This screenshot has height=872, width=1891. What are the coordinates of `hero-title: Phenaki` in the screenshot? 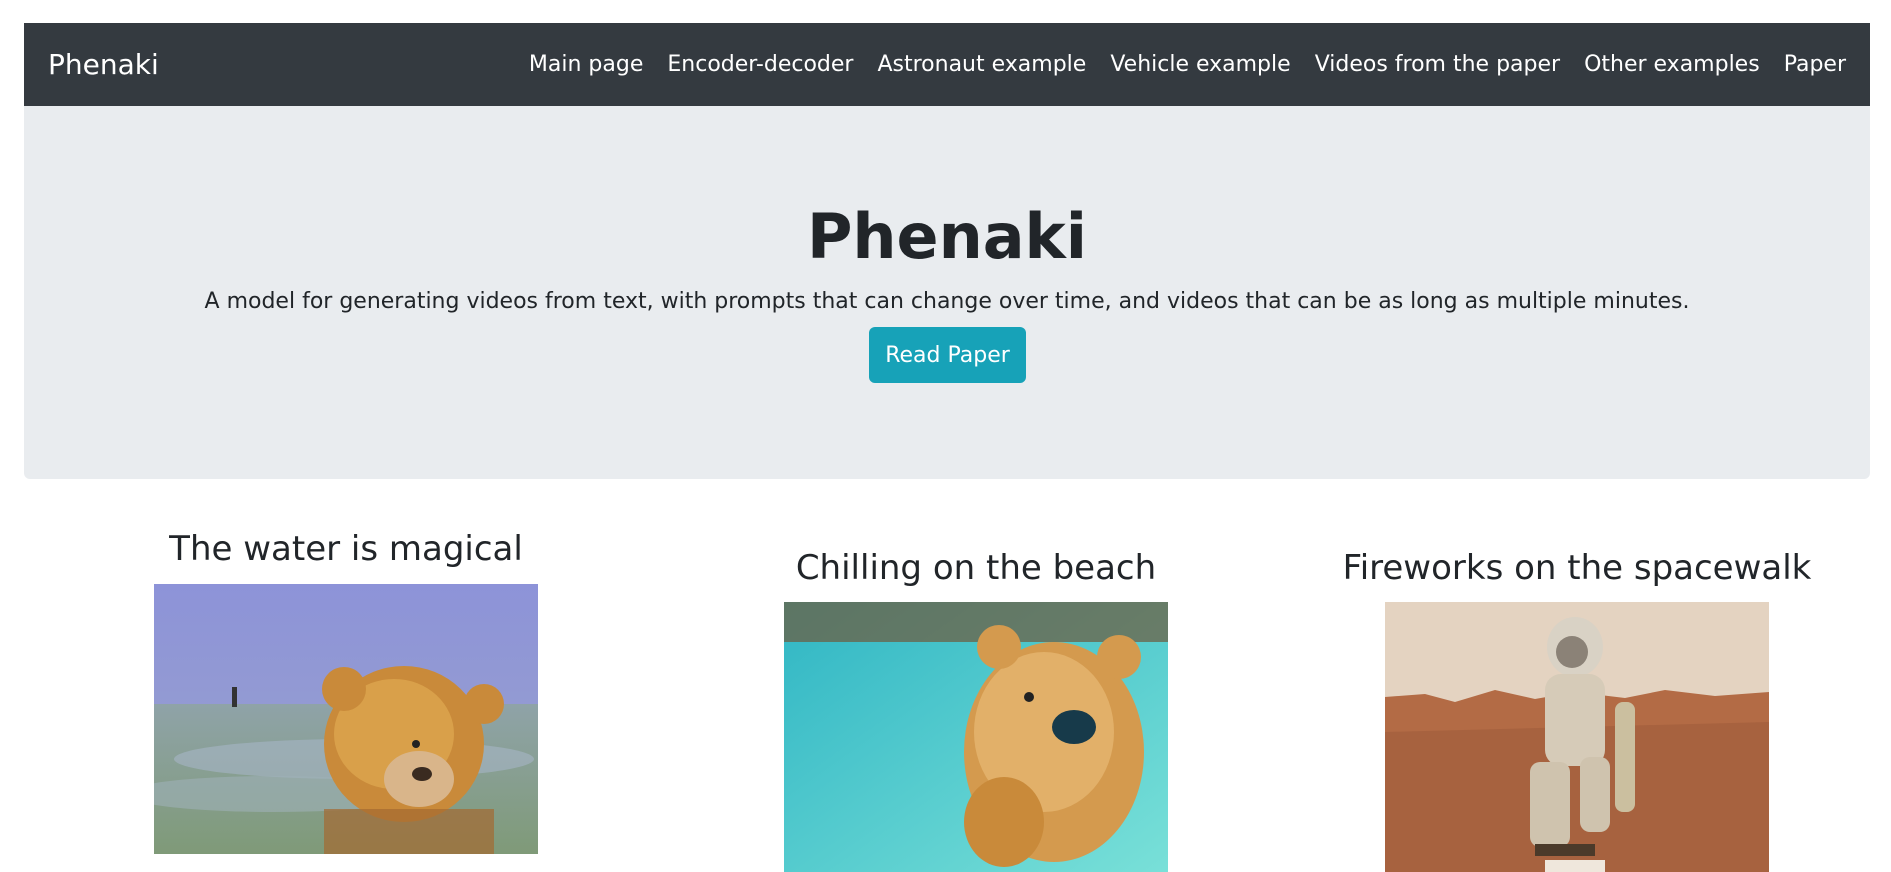 It's located at (947, 236).